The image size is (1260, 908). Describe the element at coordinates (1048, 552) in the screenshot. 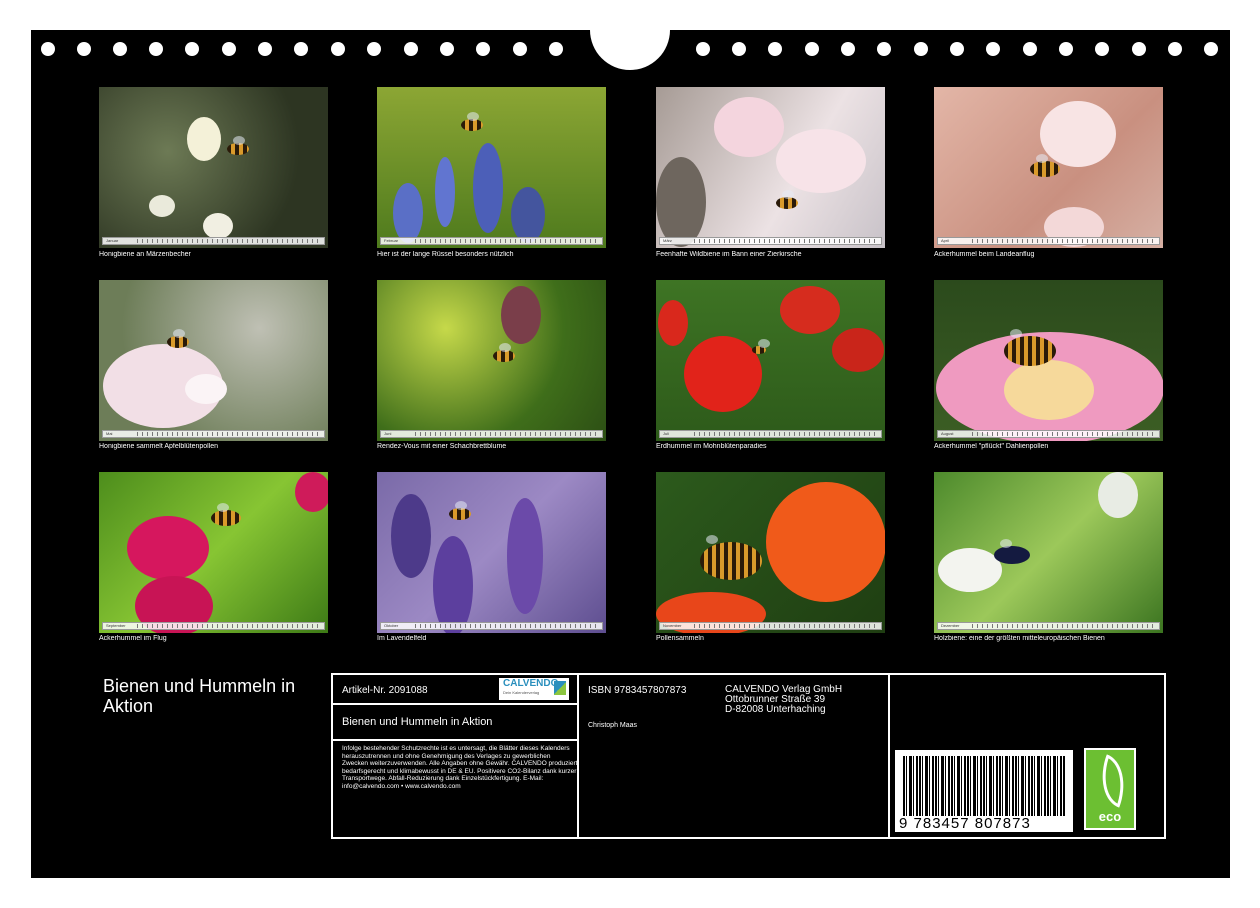

I see `month-photo-12: Dezember` at that location.